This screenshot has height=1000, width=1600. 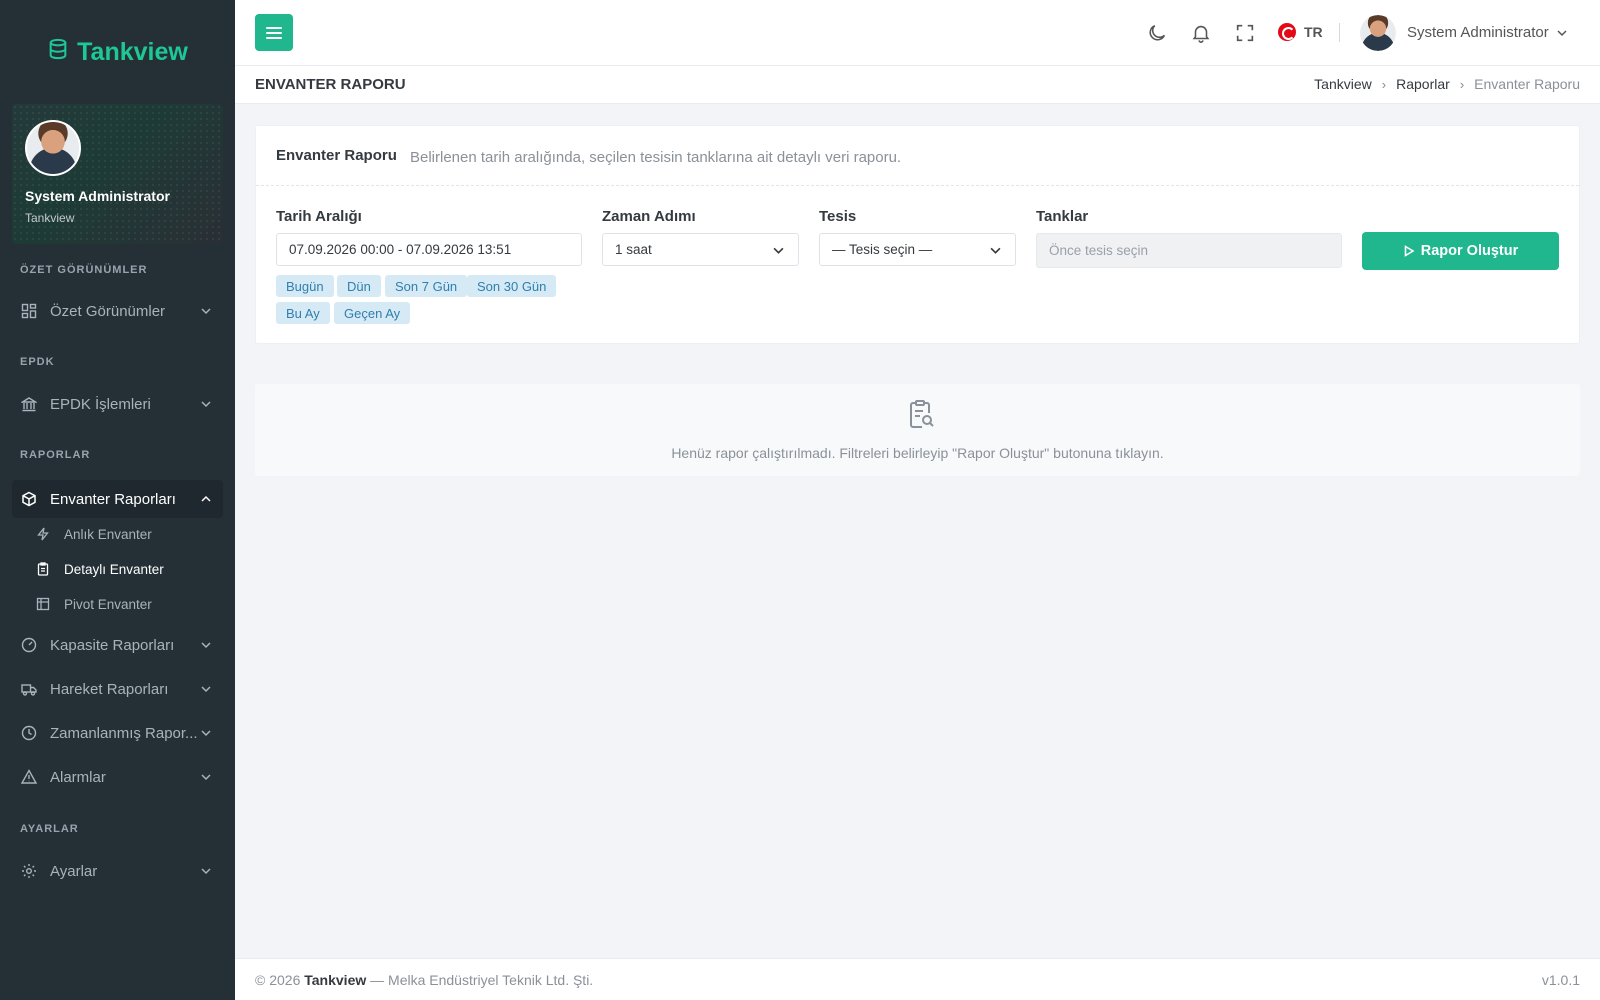 I want to click on dashboard-icon, so click(x=29, y=311).